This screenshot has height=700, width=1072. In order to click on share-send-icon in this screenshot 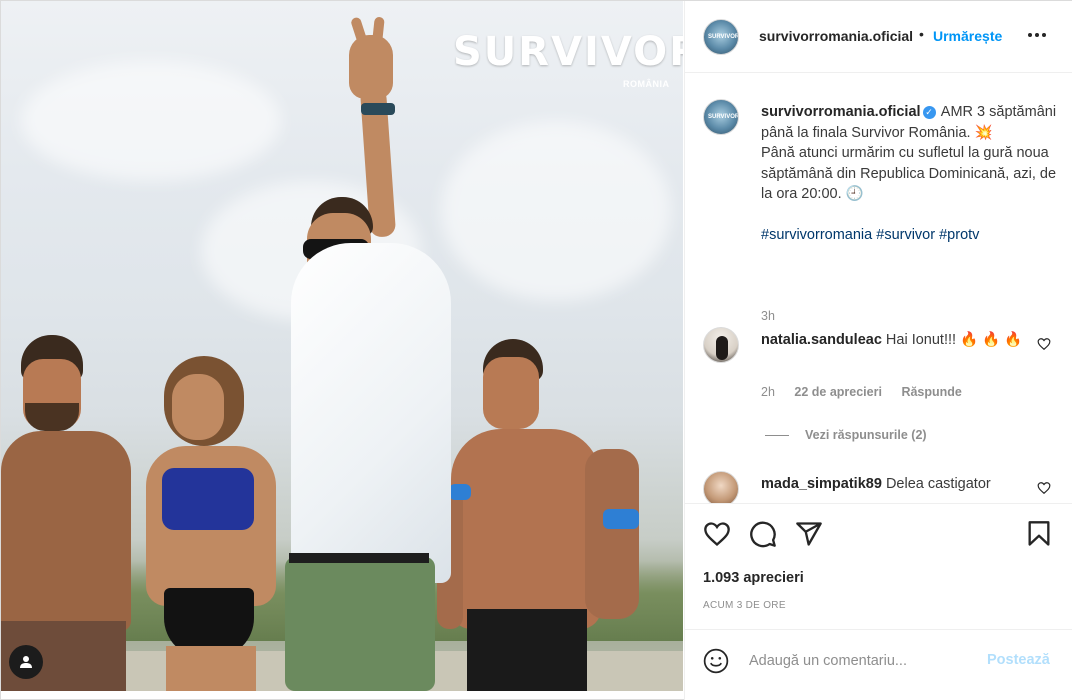, I will do `click(809, 534)`.